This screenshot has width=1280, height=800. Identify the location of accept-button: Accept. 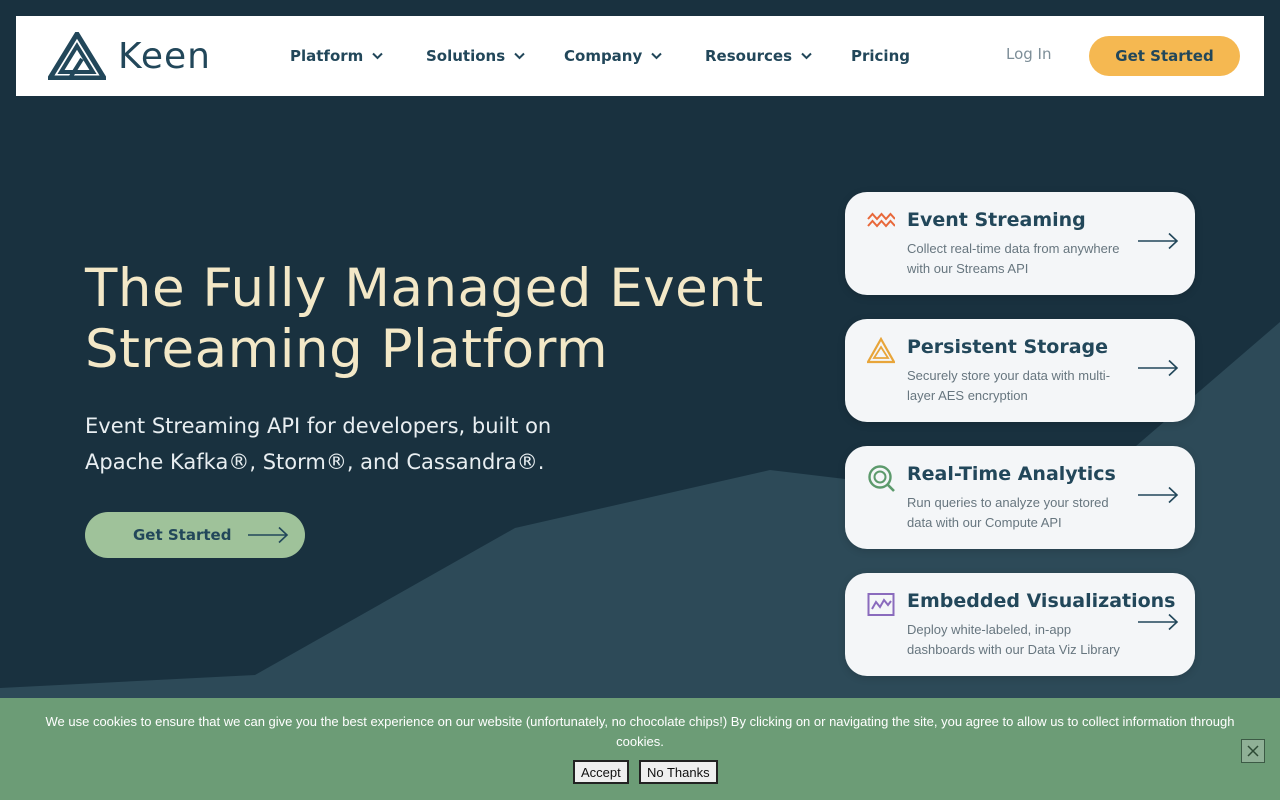
(601, 772).